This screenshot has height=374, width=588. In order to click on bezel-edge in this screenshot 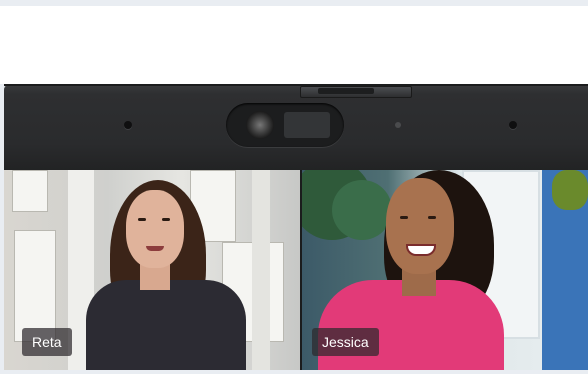, I will do `click(296, 85)`.